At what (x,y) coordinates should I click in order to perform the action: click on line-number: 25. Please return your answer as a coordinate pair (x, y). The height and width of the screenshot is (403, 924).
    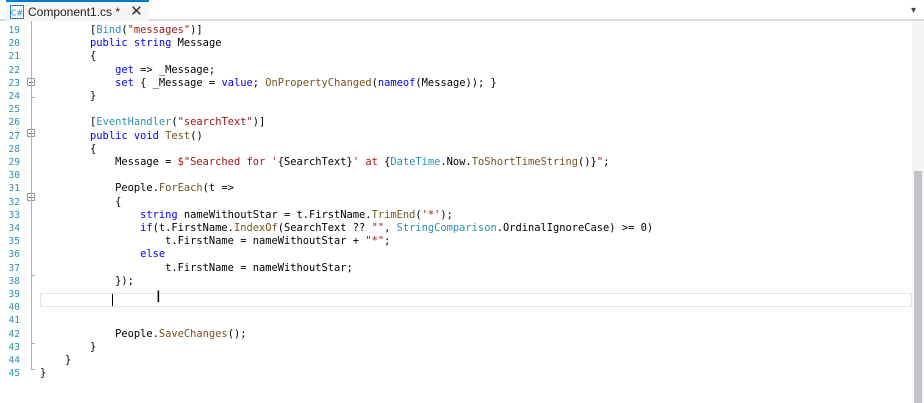
    Looking at the image, I should click on (14, 110).